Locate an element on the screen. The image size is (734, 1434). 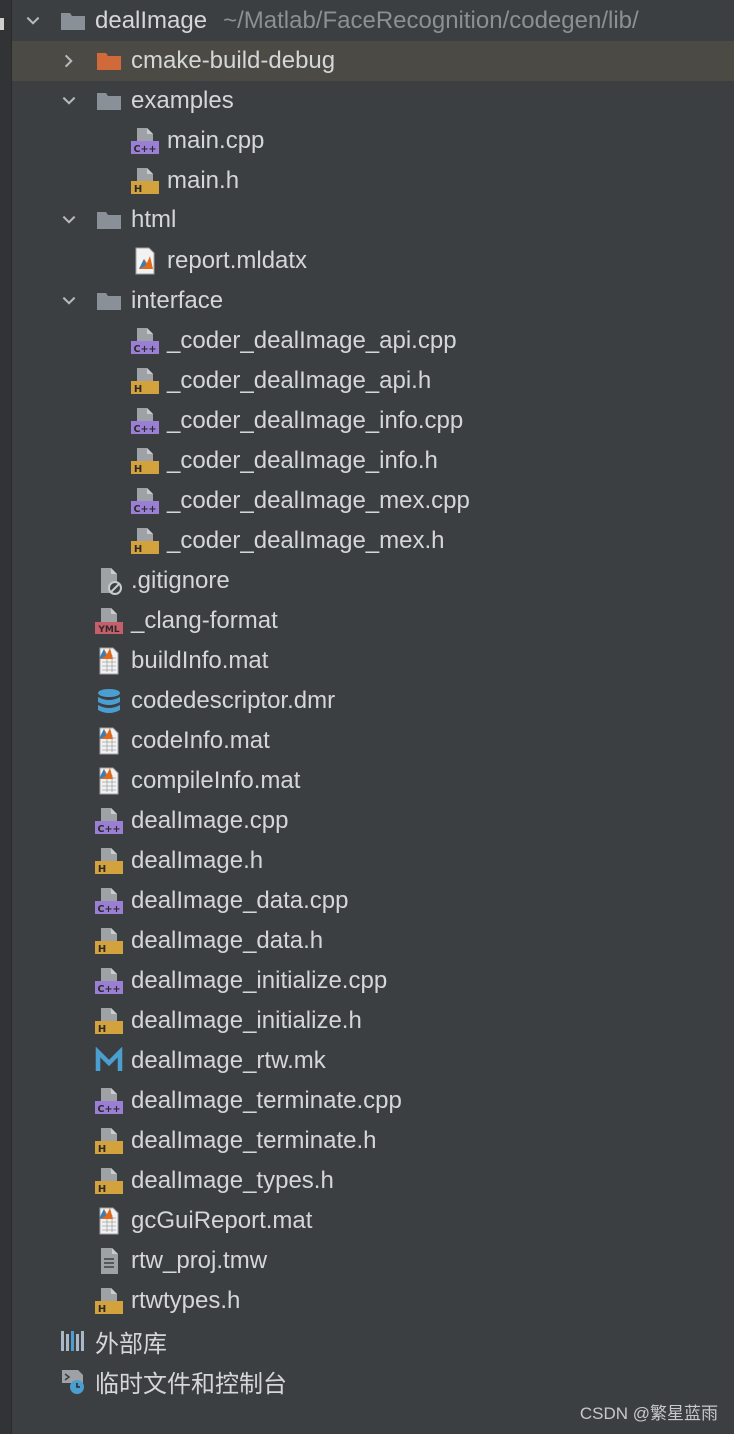
tree-item-label: main.h is located at coordinates (203, 180).